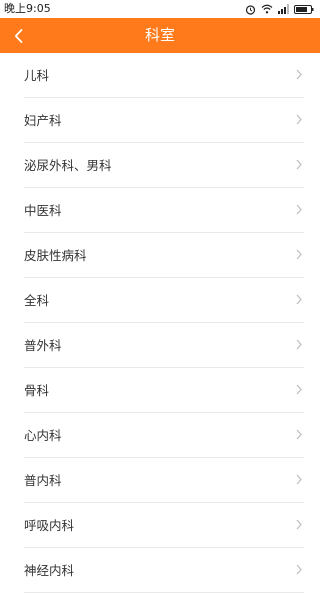 The image size is (320, 593). What do you see at coordinates (164, 390) in the screenshot?
I see `department-item: 骨科` at bounding box center [164, 390].